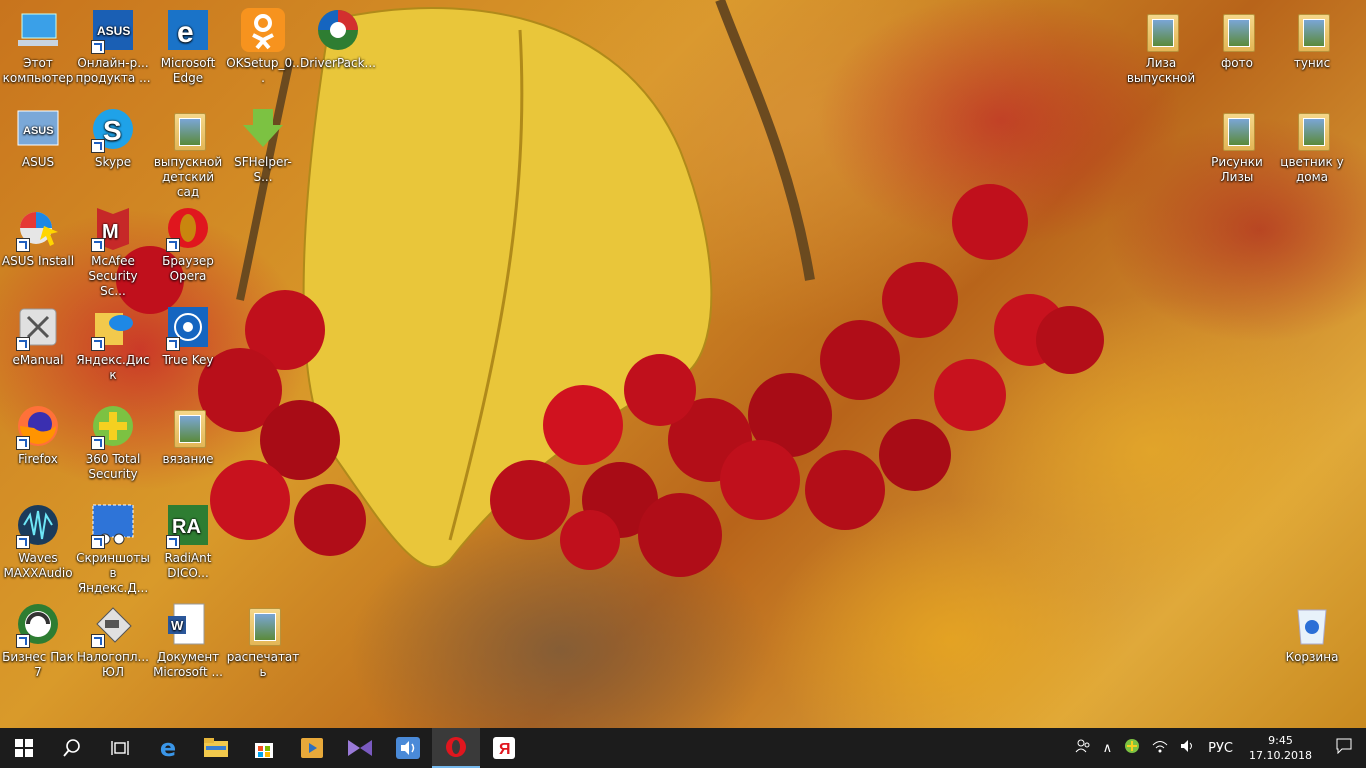 Image resolution: width=1366 pixels, height=768 pixels. I want to click on desktop-icon: Браузер Opera, so click(188, 244).